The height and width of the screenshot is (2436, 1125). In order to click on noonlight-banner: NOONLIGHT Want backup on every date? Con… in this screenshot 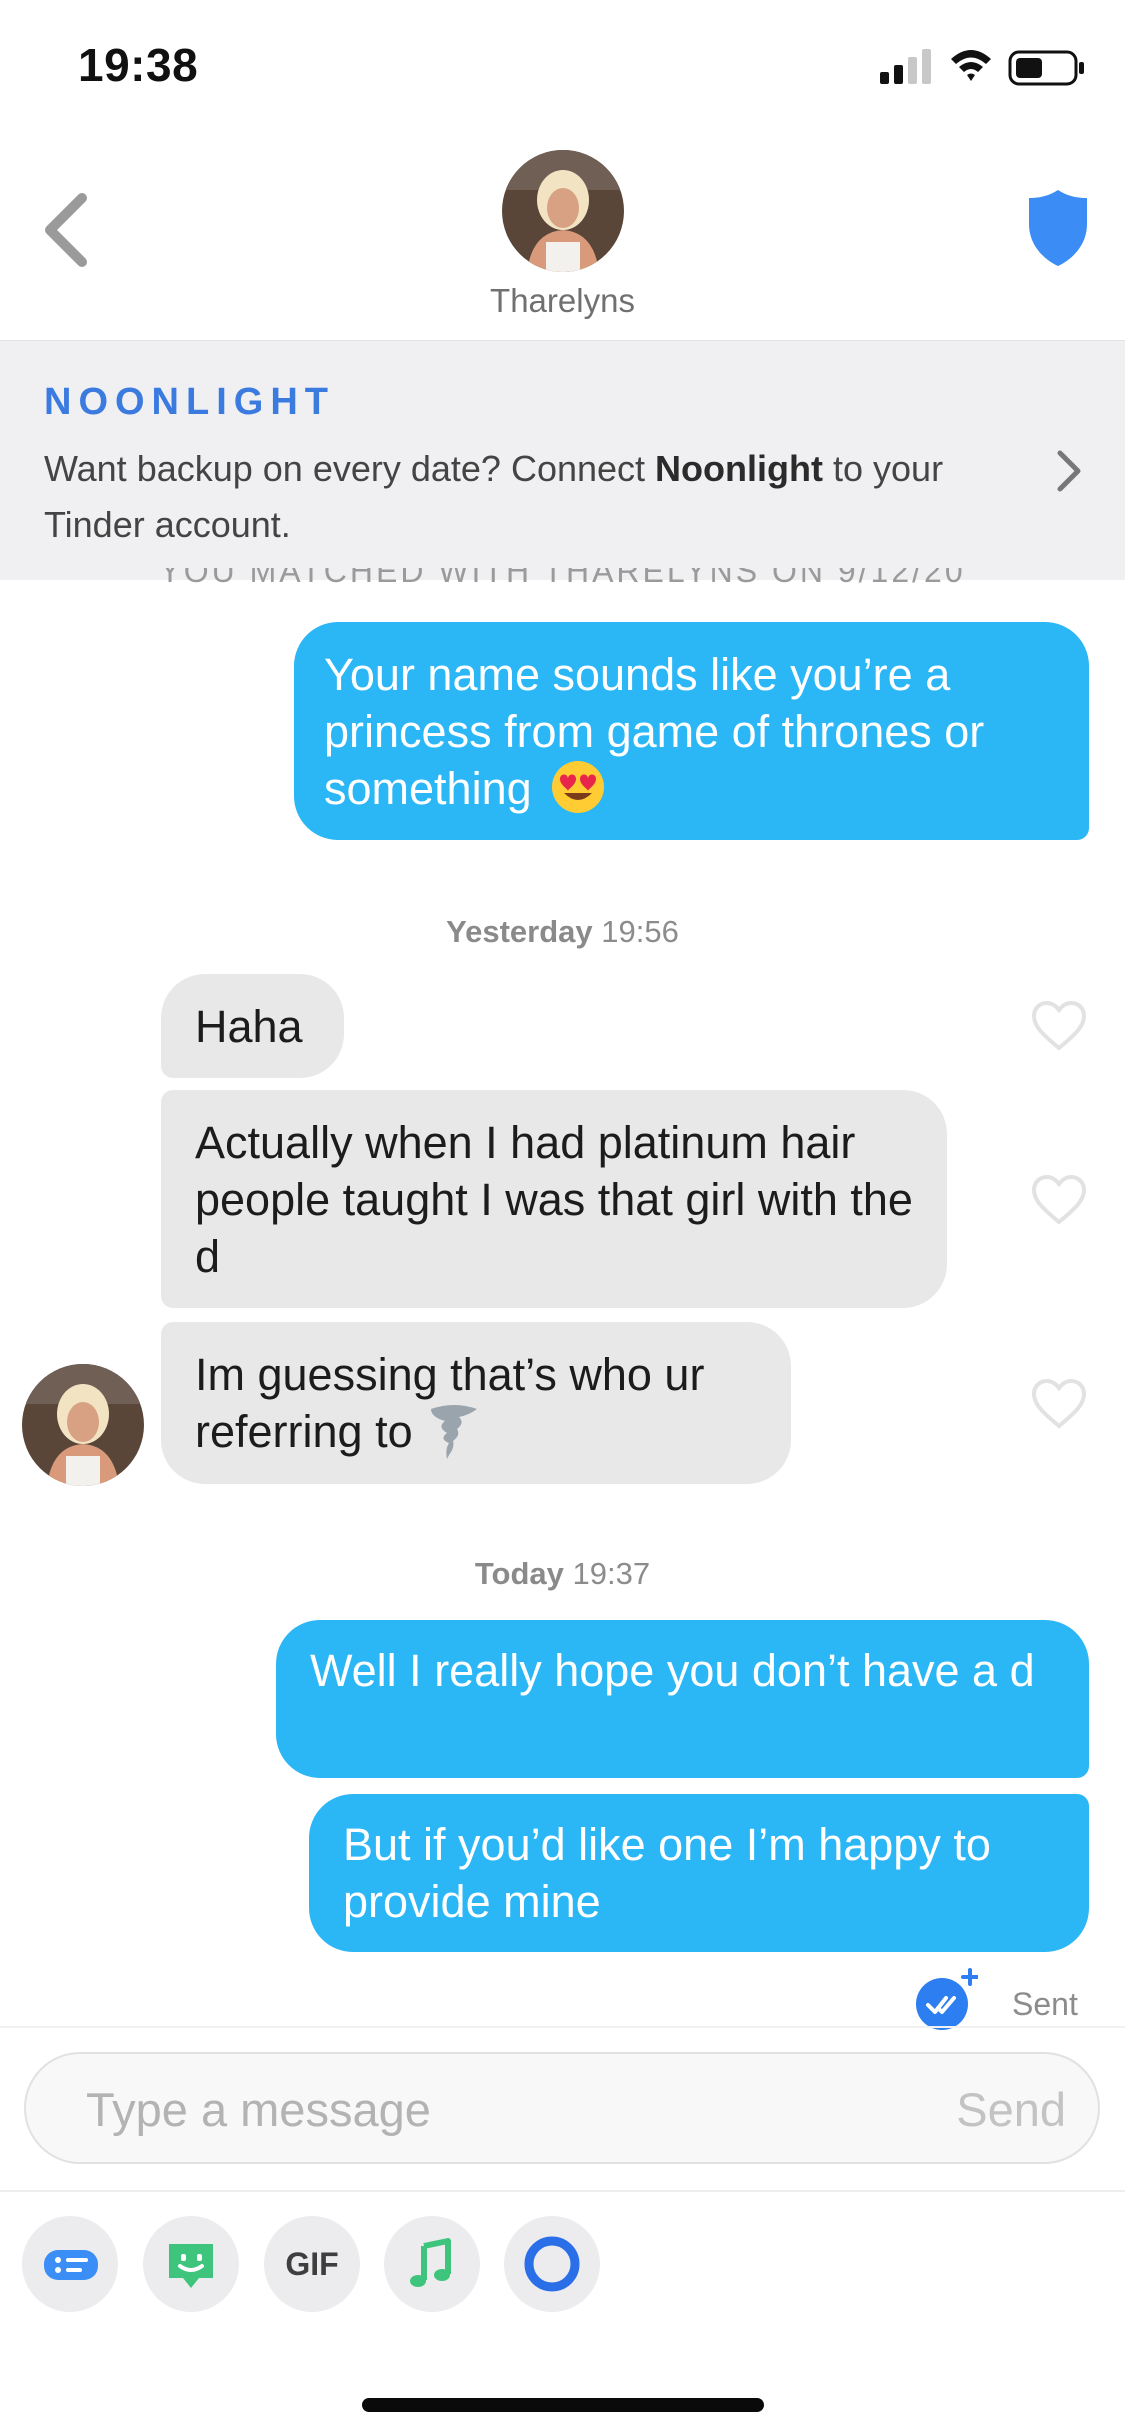, I will do `click(562, 460)`.